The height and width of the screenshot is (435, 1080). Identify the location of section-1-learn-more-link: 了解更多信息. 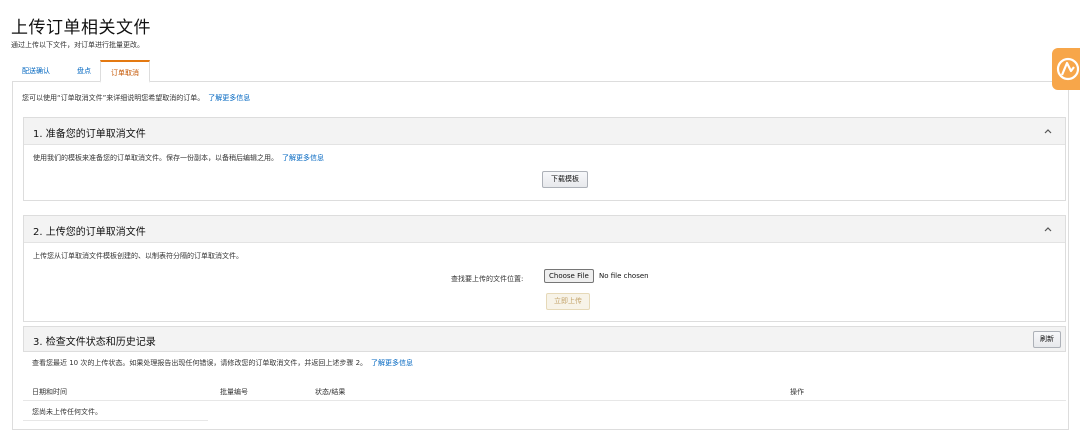
(303, 158).